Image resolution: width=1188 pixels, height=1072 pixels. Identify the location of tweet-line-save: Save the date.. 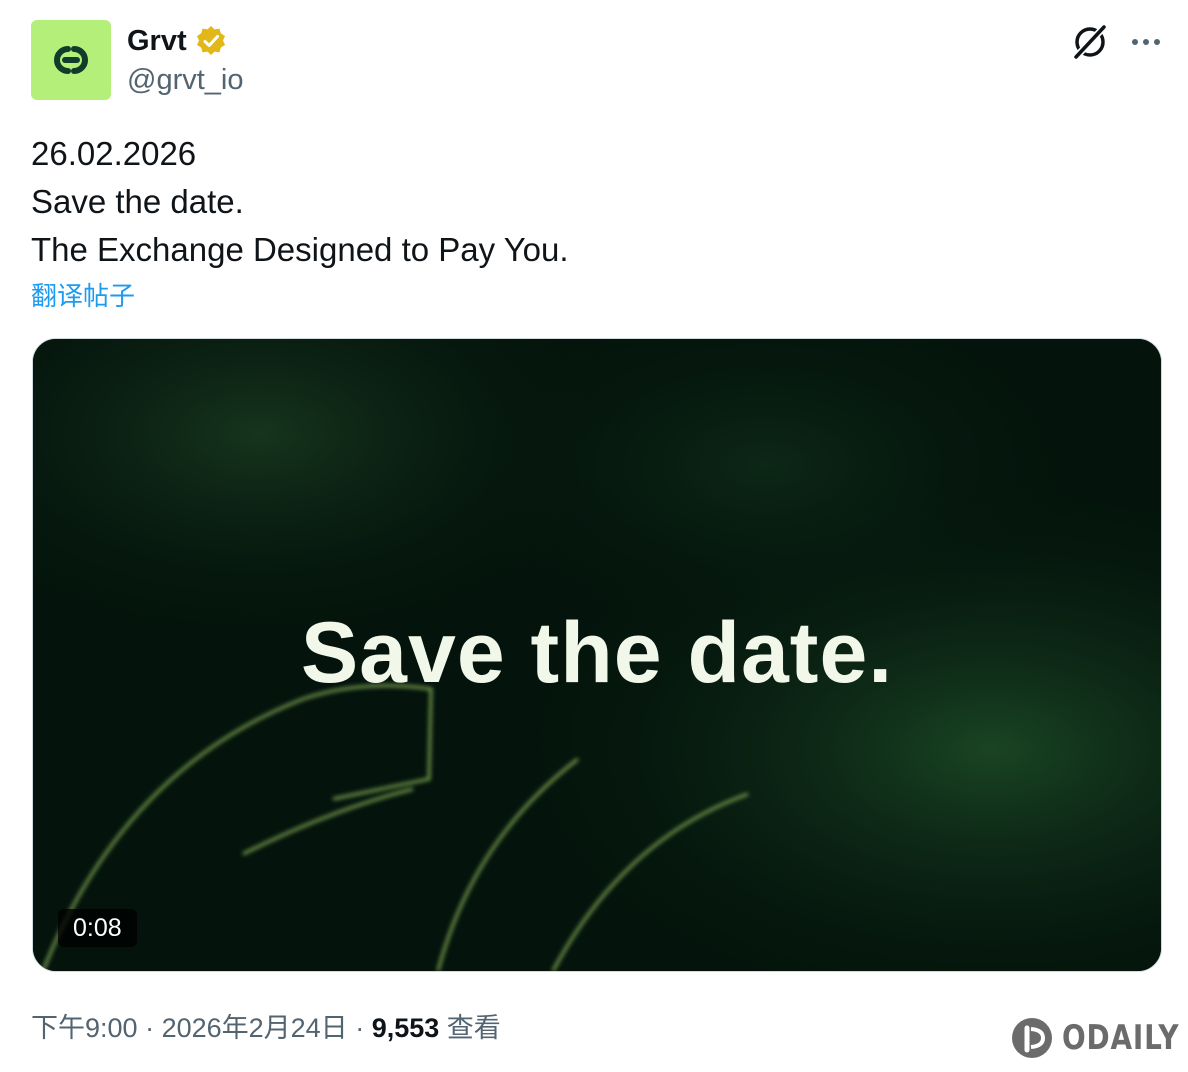
(137, 201).